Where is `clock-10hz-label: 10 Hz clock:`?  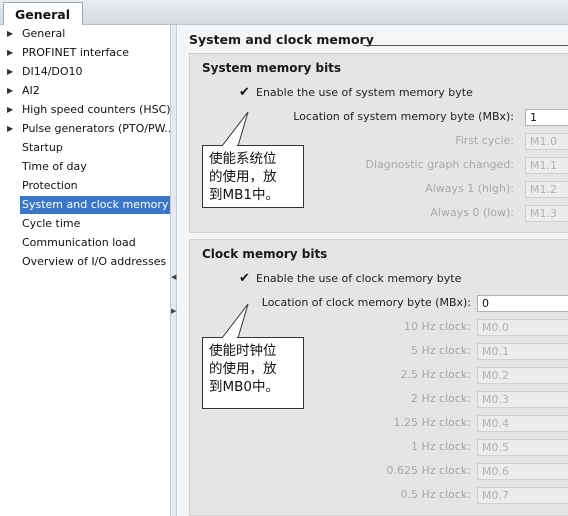 clock-10hz-label: 10 Hz clock: is located at coordinates (437, 326).